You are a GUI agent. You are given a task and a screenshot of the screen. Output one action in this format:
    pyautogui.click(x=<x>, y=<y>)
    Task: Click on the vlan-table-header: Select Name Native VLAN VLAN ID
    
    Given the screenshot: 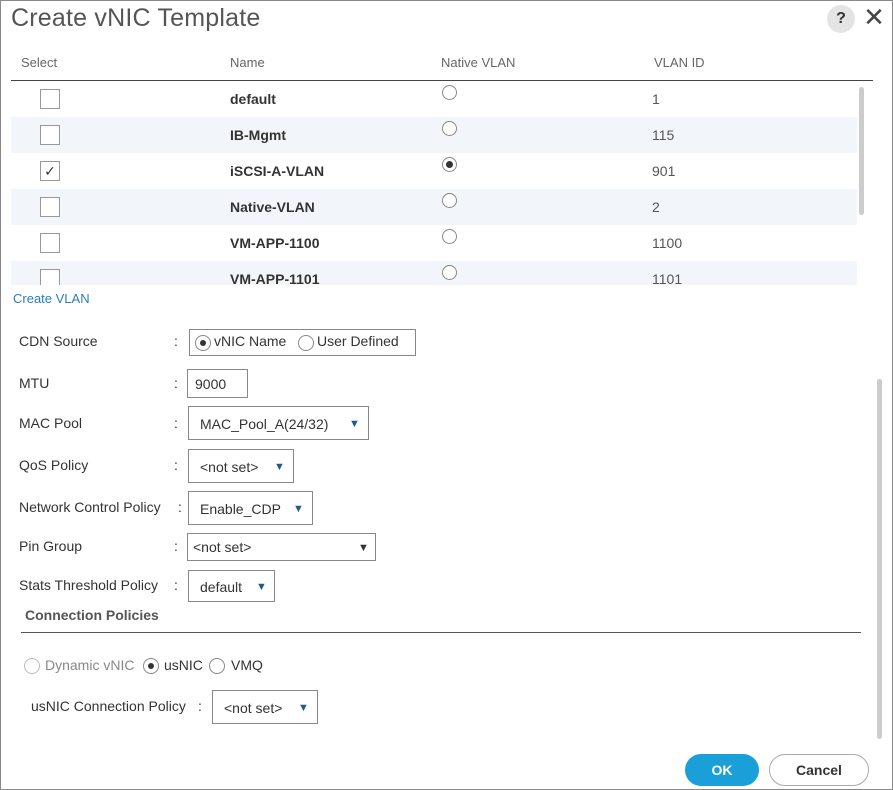 What is the action you would take?
    pyautogui.click(x=442, y=59)
    